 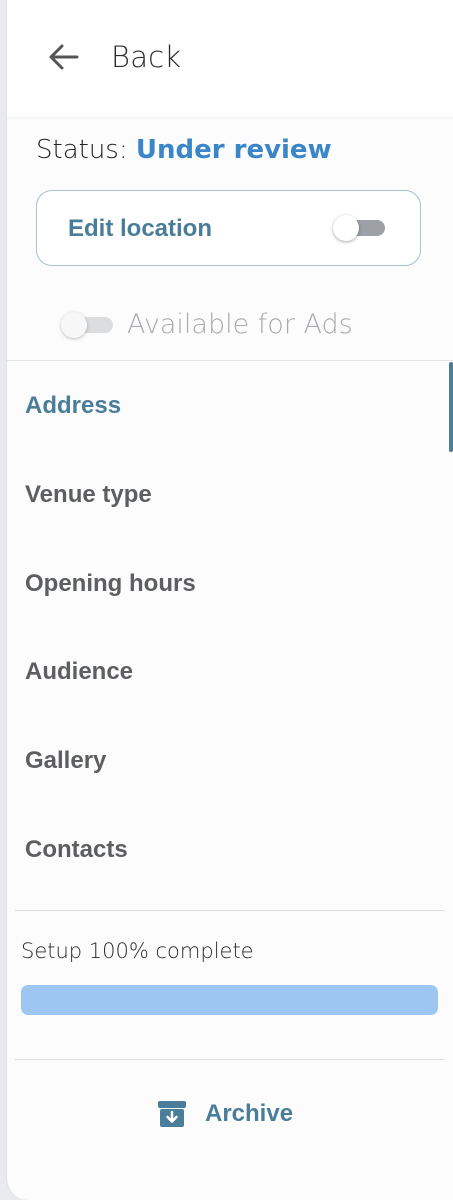 I want to click on nav-item-address: Address, so click(x=73, y=406).